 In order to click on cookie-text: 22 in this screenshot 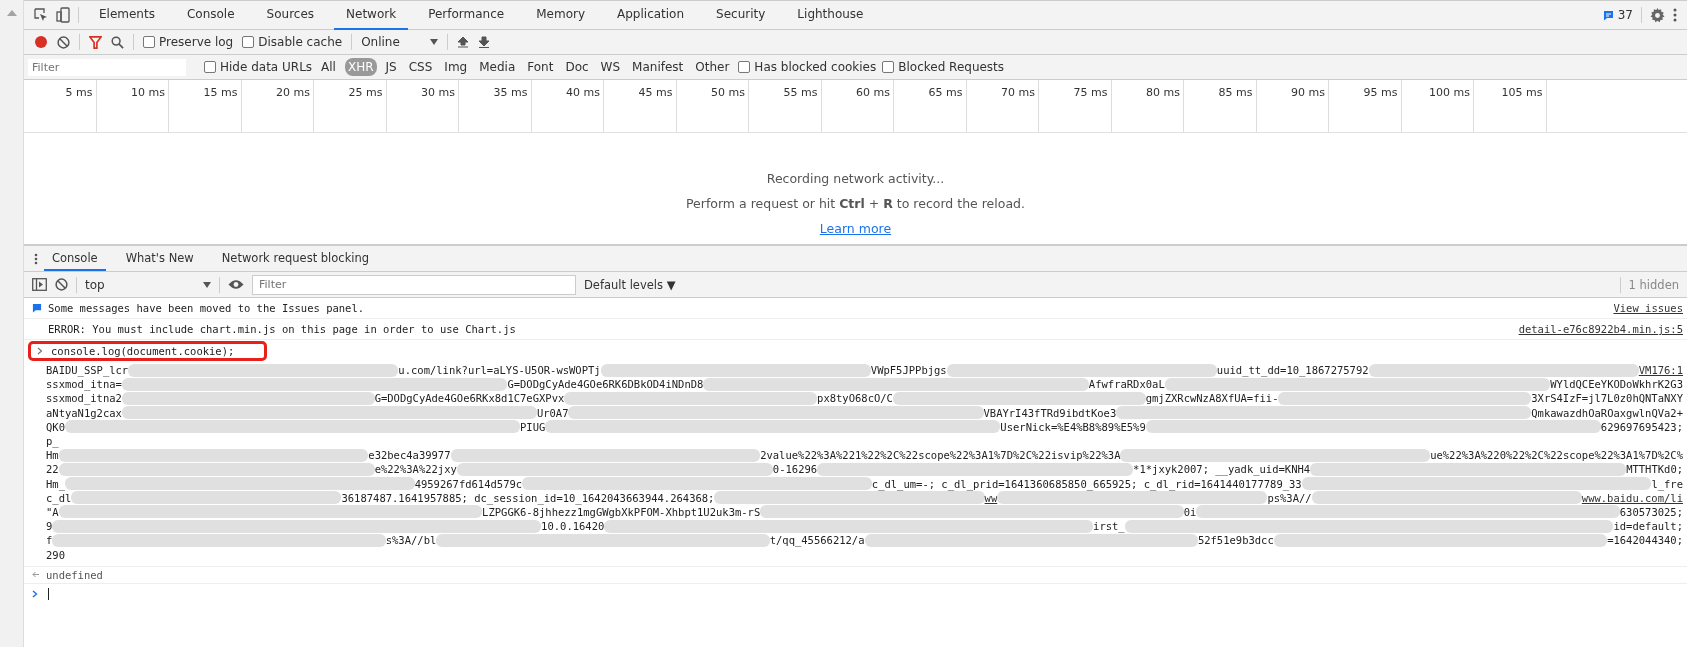, I will do `click(52, 469)`.